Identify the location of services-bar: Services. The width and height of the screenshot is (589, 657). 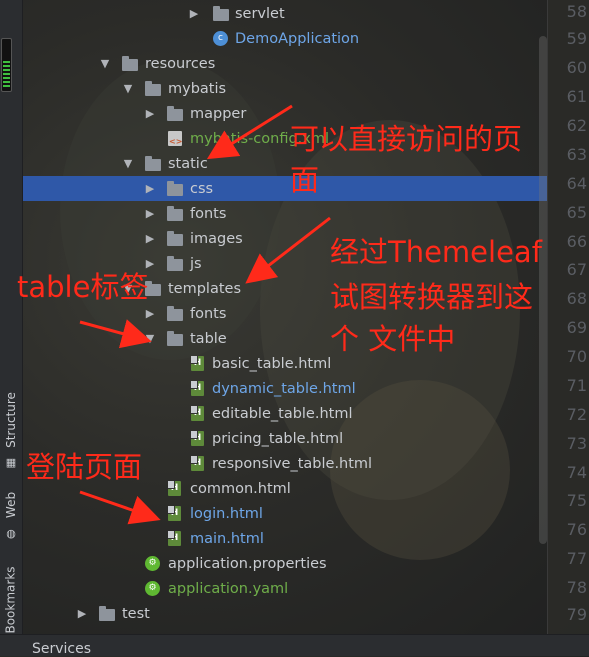
(294, 645).